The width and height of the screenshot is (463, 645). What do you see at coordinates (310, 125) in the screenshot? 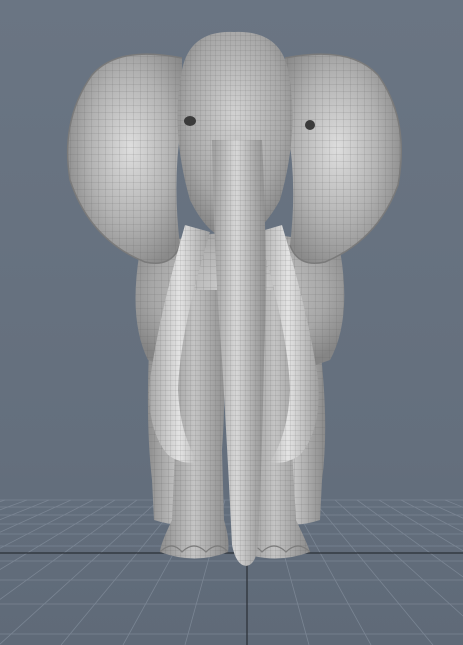
I see `right-eye` at bounding box center [310, 125].